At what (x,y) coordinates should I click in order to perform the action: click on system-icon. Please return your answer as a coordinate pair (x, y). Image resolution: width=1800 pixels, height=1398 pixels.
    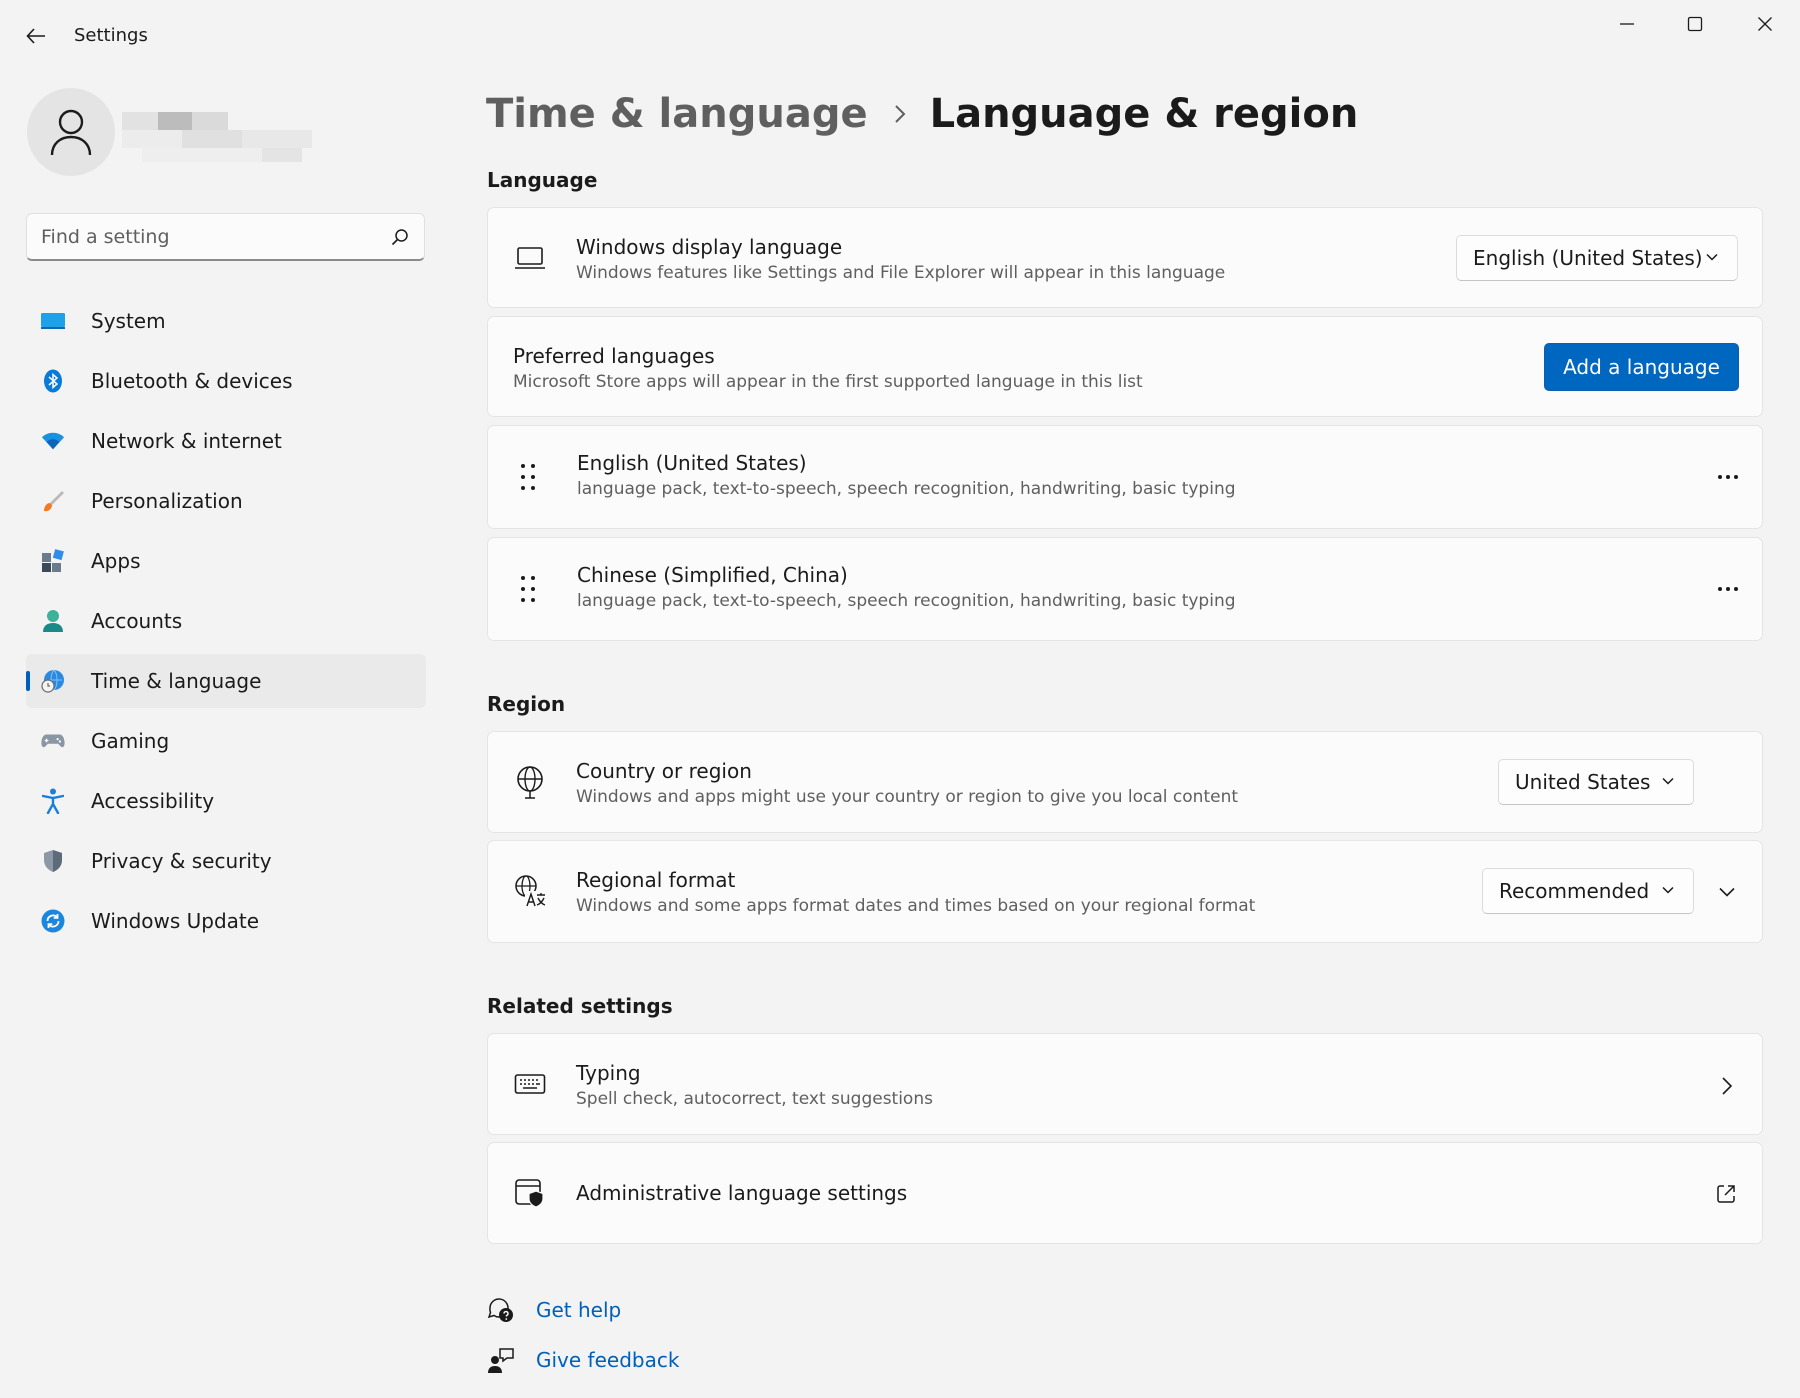
    Looking at the image, I should click on (53, 321).